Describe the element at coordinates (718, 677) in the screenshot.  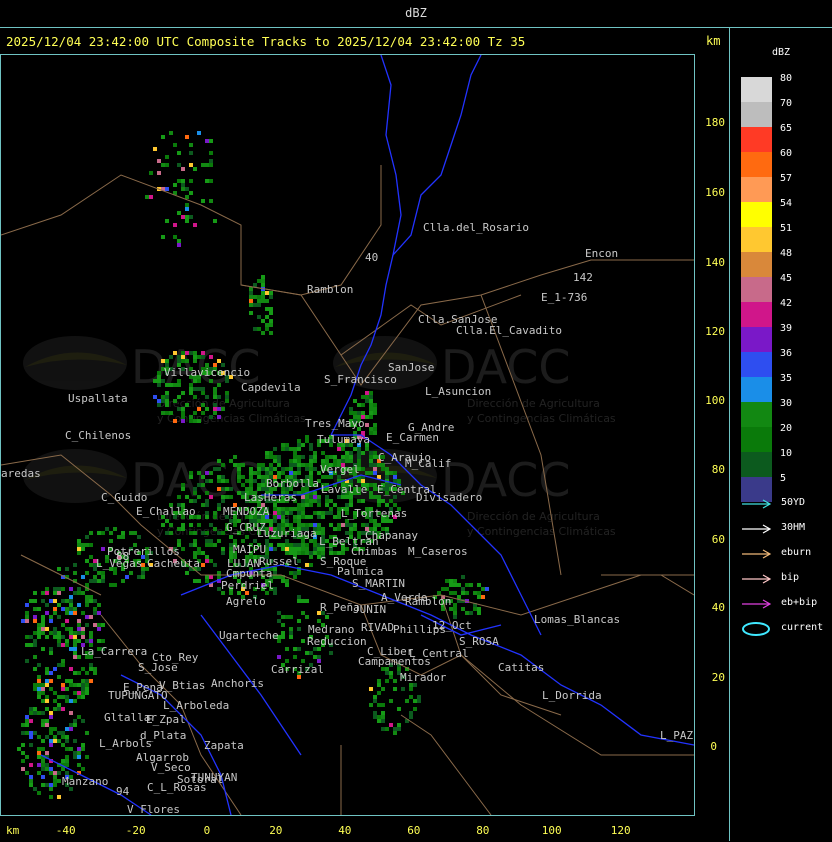
I see `y-tick-label: 20` at that location.